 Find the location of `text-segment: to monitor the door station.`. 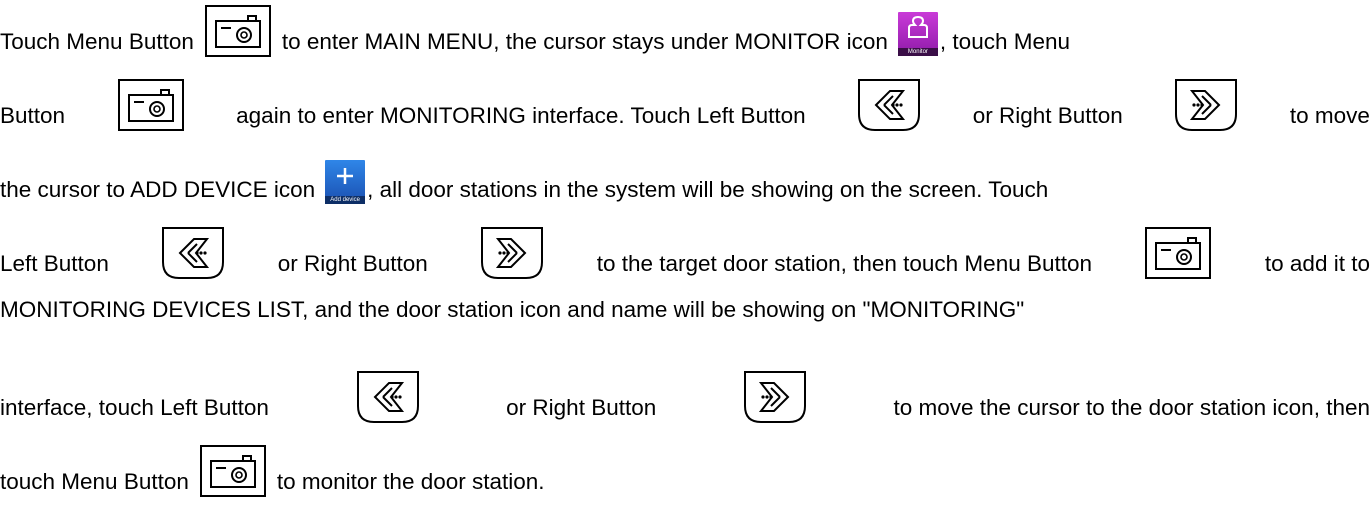

text-segment: to monitor the door station. is located at coordinates (410, 481).